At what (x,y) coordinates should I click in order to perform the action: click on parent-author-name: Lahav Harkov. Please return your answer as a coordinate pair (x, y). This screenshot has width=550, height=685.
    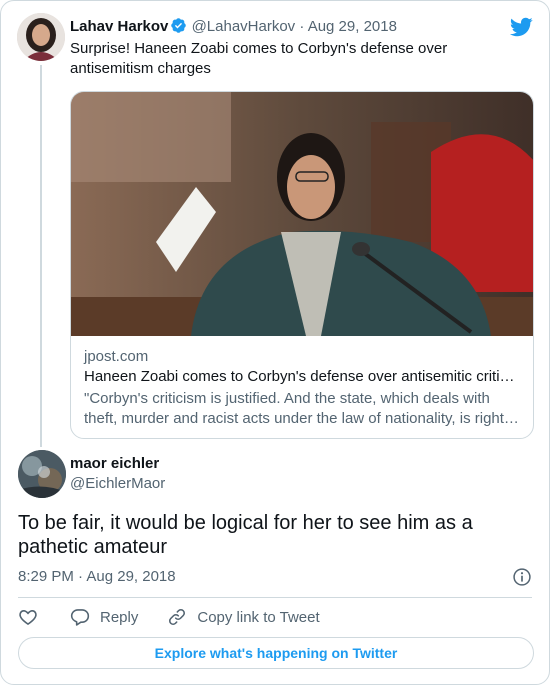
    Looking at the image, I should click on (119, 26).